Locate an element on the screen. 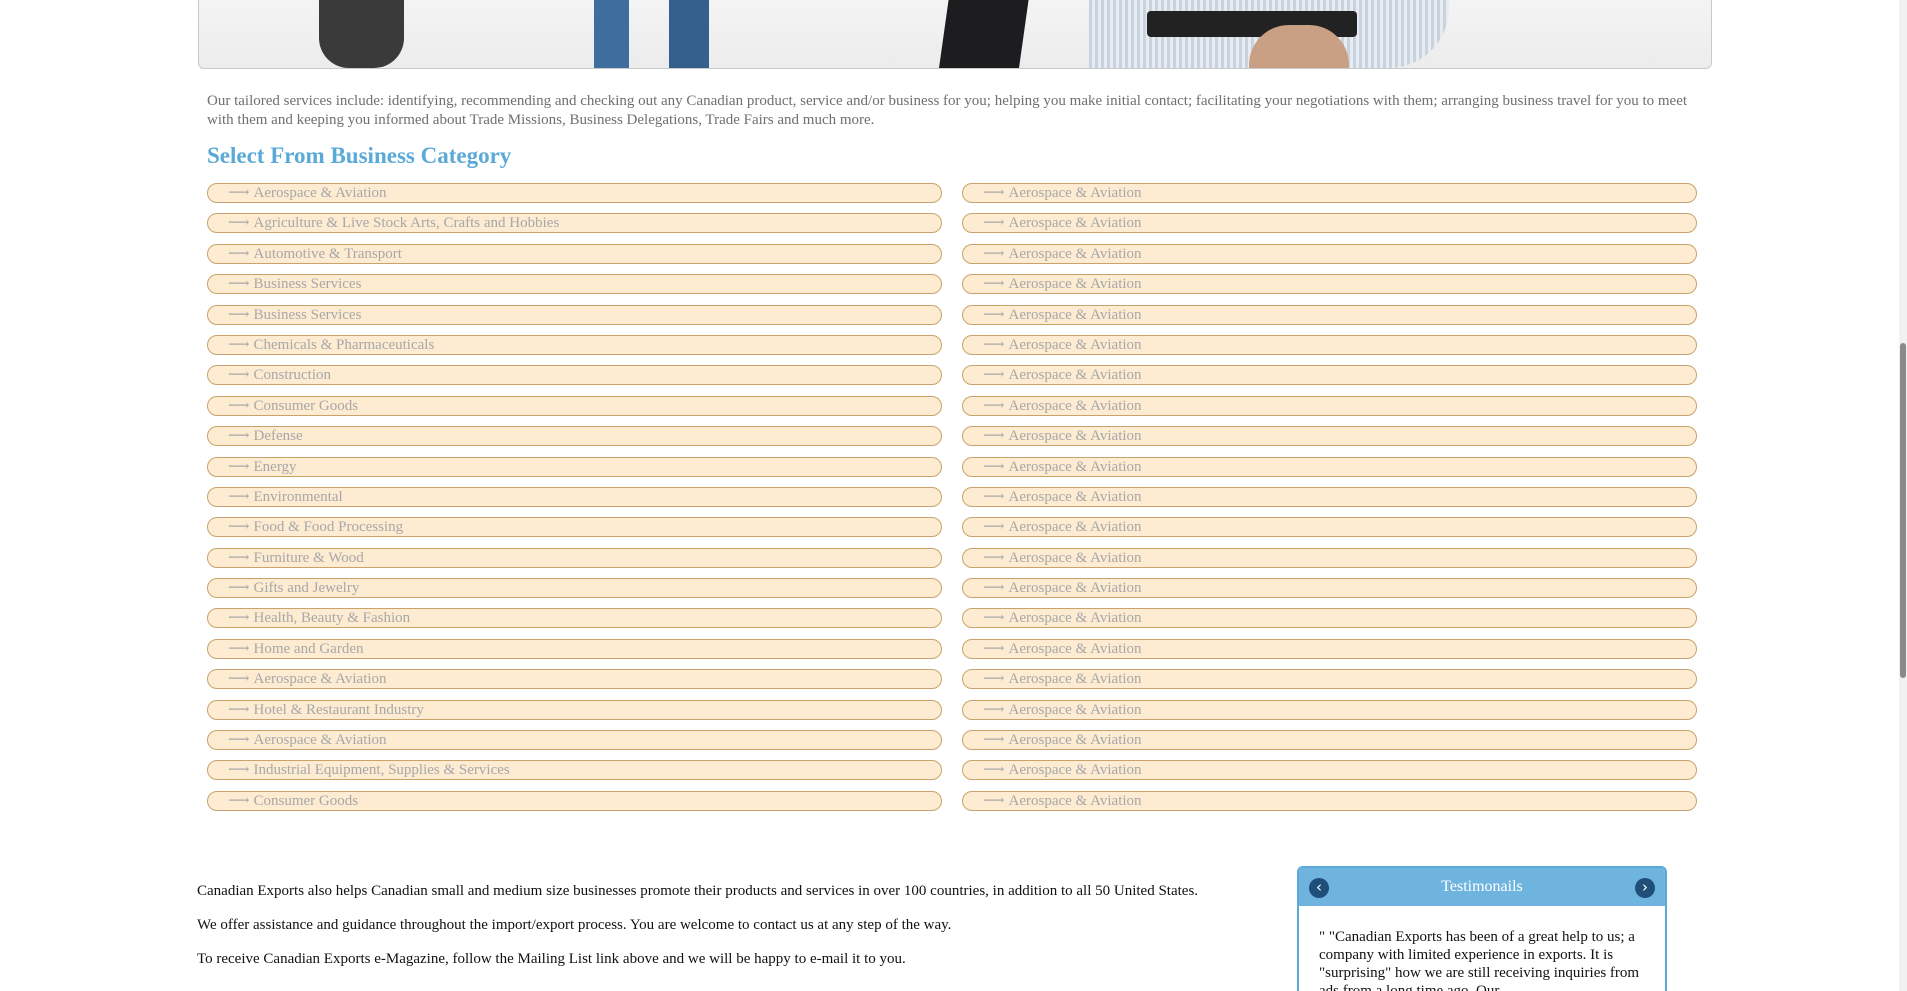  category-link-right-7: ⟶ Aerospace & Aviation is located at coordinates (1329, 405).